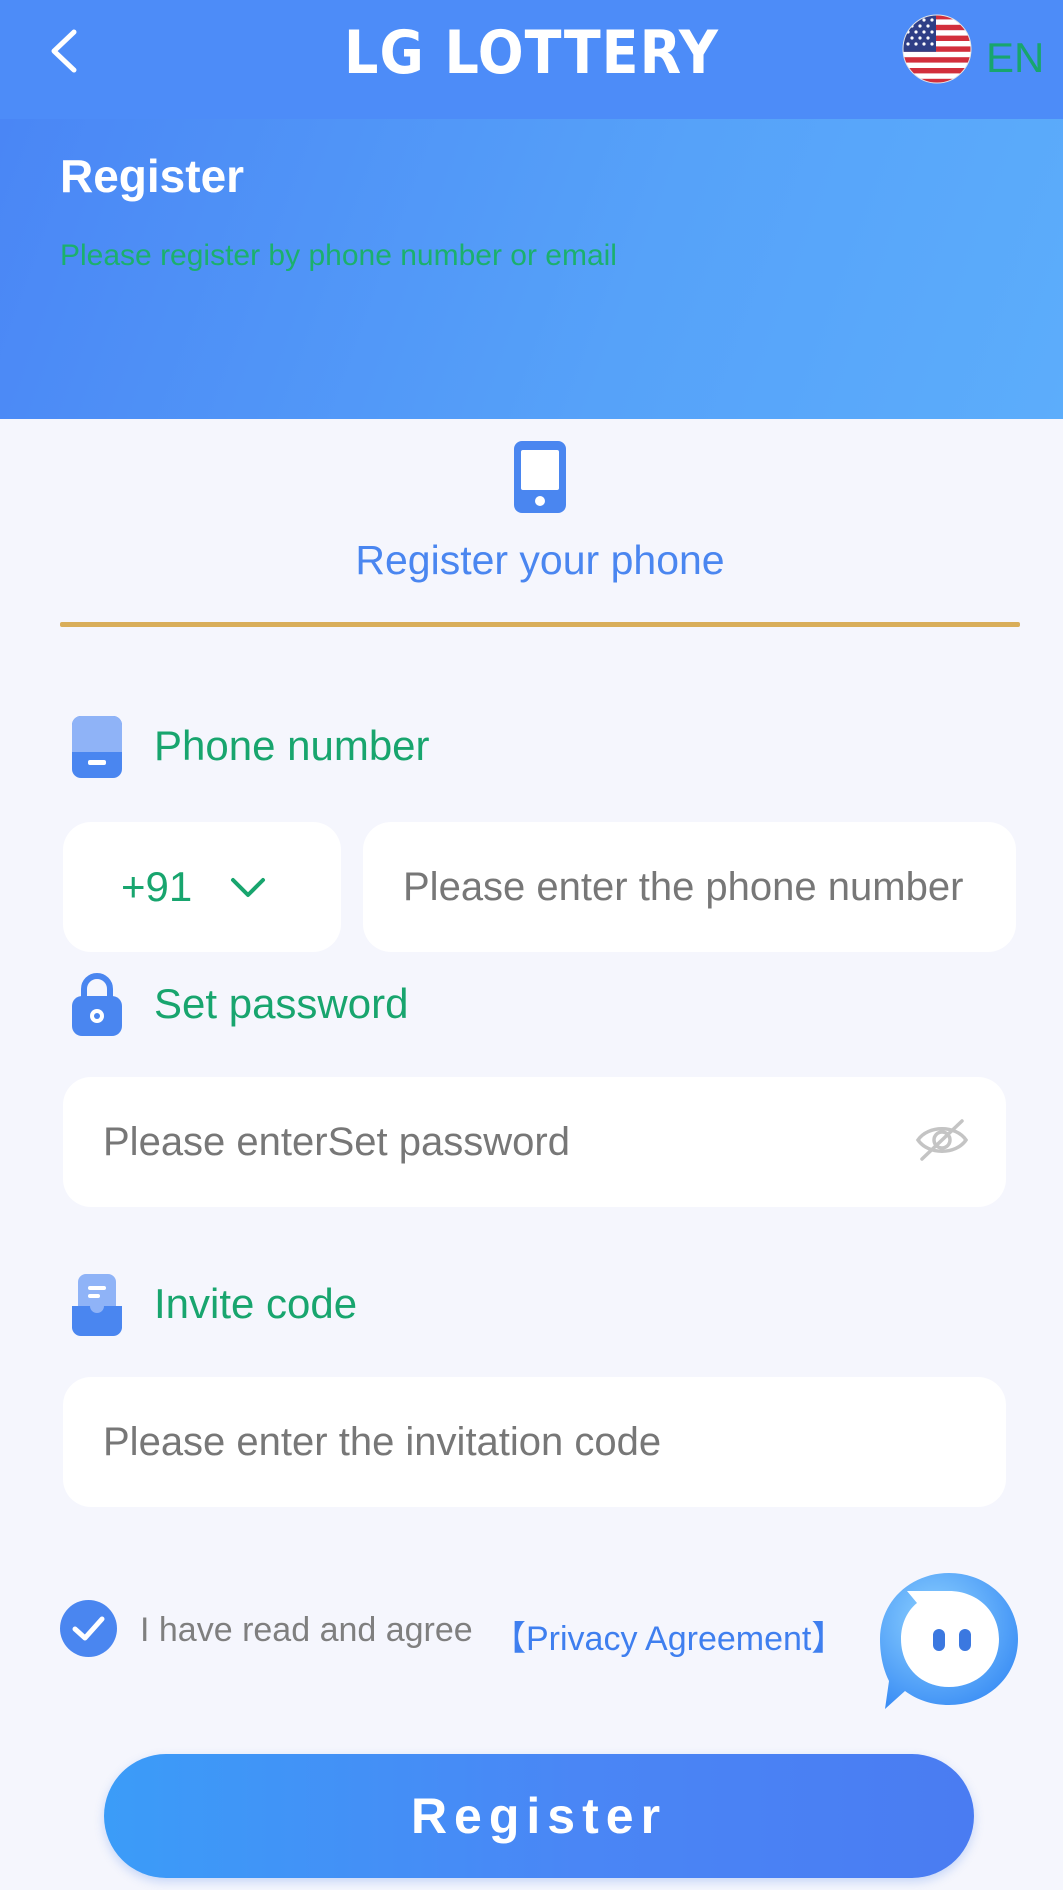  I want to click on language-selector: EN, so click(982, 50).